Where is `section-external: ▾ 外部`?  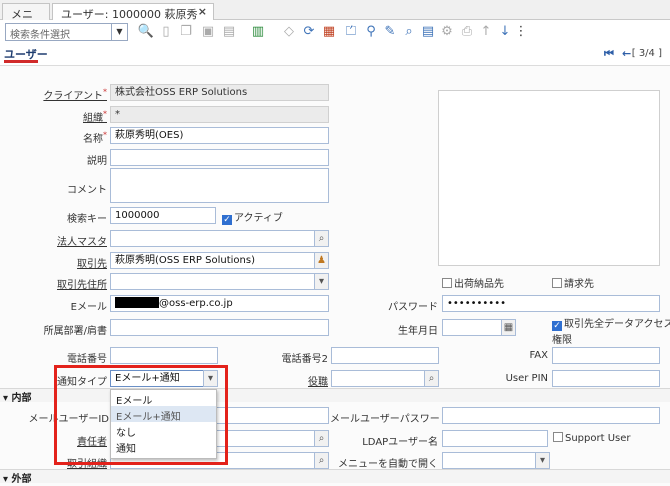 section-external: ▾ 外部 is located at coordinates (335, 477).